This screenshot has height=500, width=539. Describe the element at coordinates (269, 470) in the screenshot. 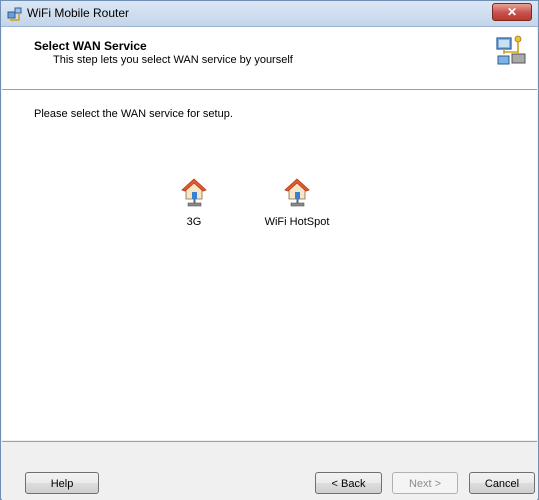

I see `wizard-footer: Help < Back Next > Cancel` at that location.